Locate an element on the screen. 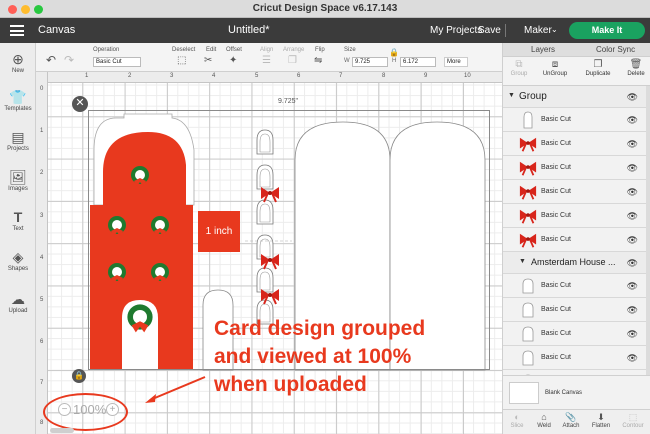 The image size is (650, 434). delete-label: Delete is located at coordinates (636, 74).